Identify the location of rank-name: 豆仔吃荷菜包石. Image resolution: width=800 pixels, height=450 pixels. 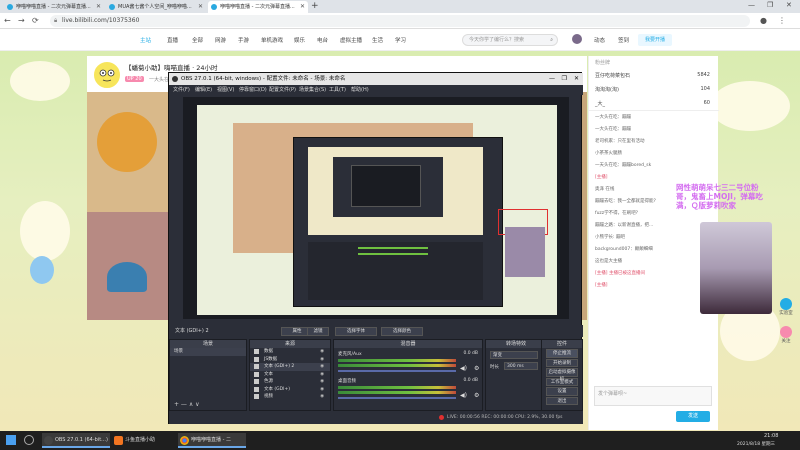
(613, 76).